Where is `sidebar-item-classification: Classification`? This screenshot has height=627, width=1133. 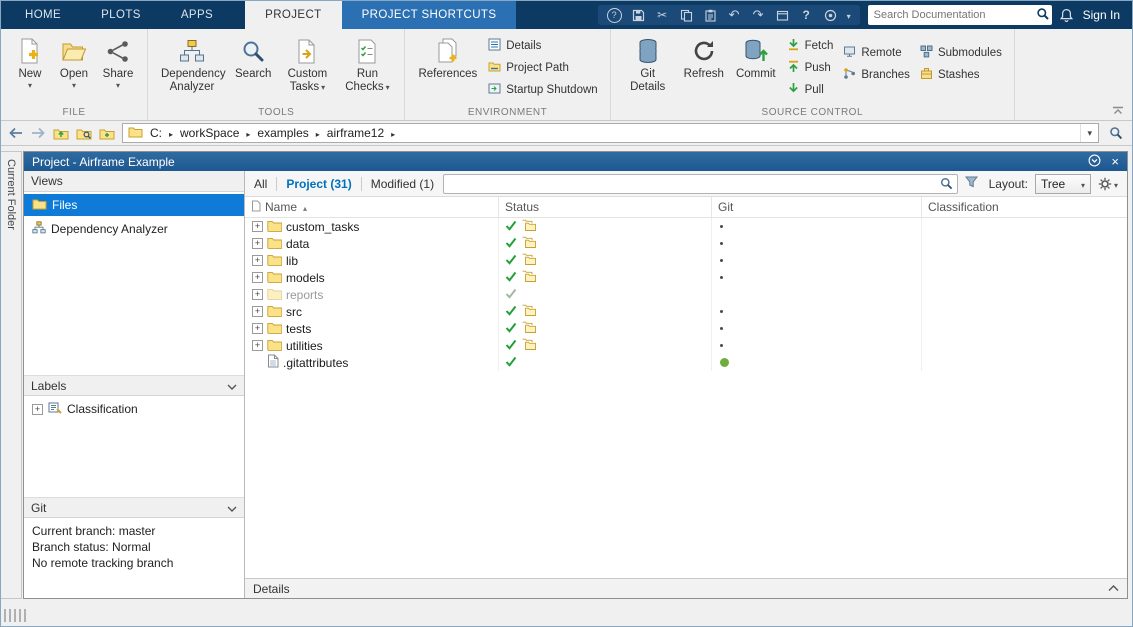 sidebar-item-classification: Classification is located at coordinates (134, 409).